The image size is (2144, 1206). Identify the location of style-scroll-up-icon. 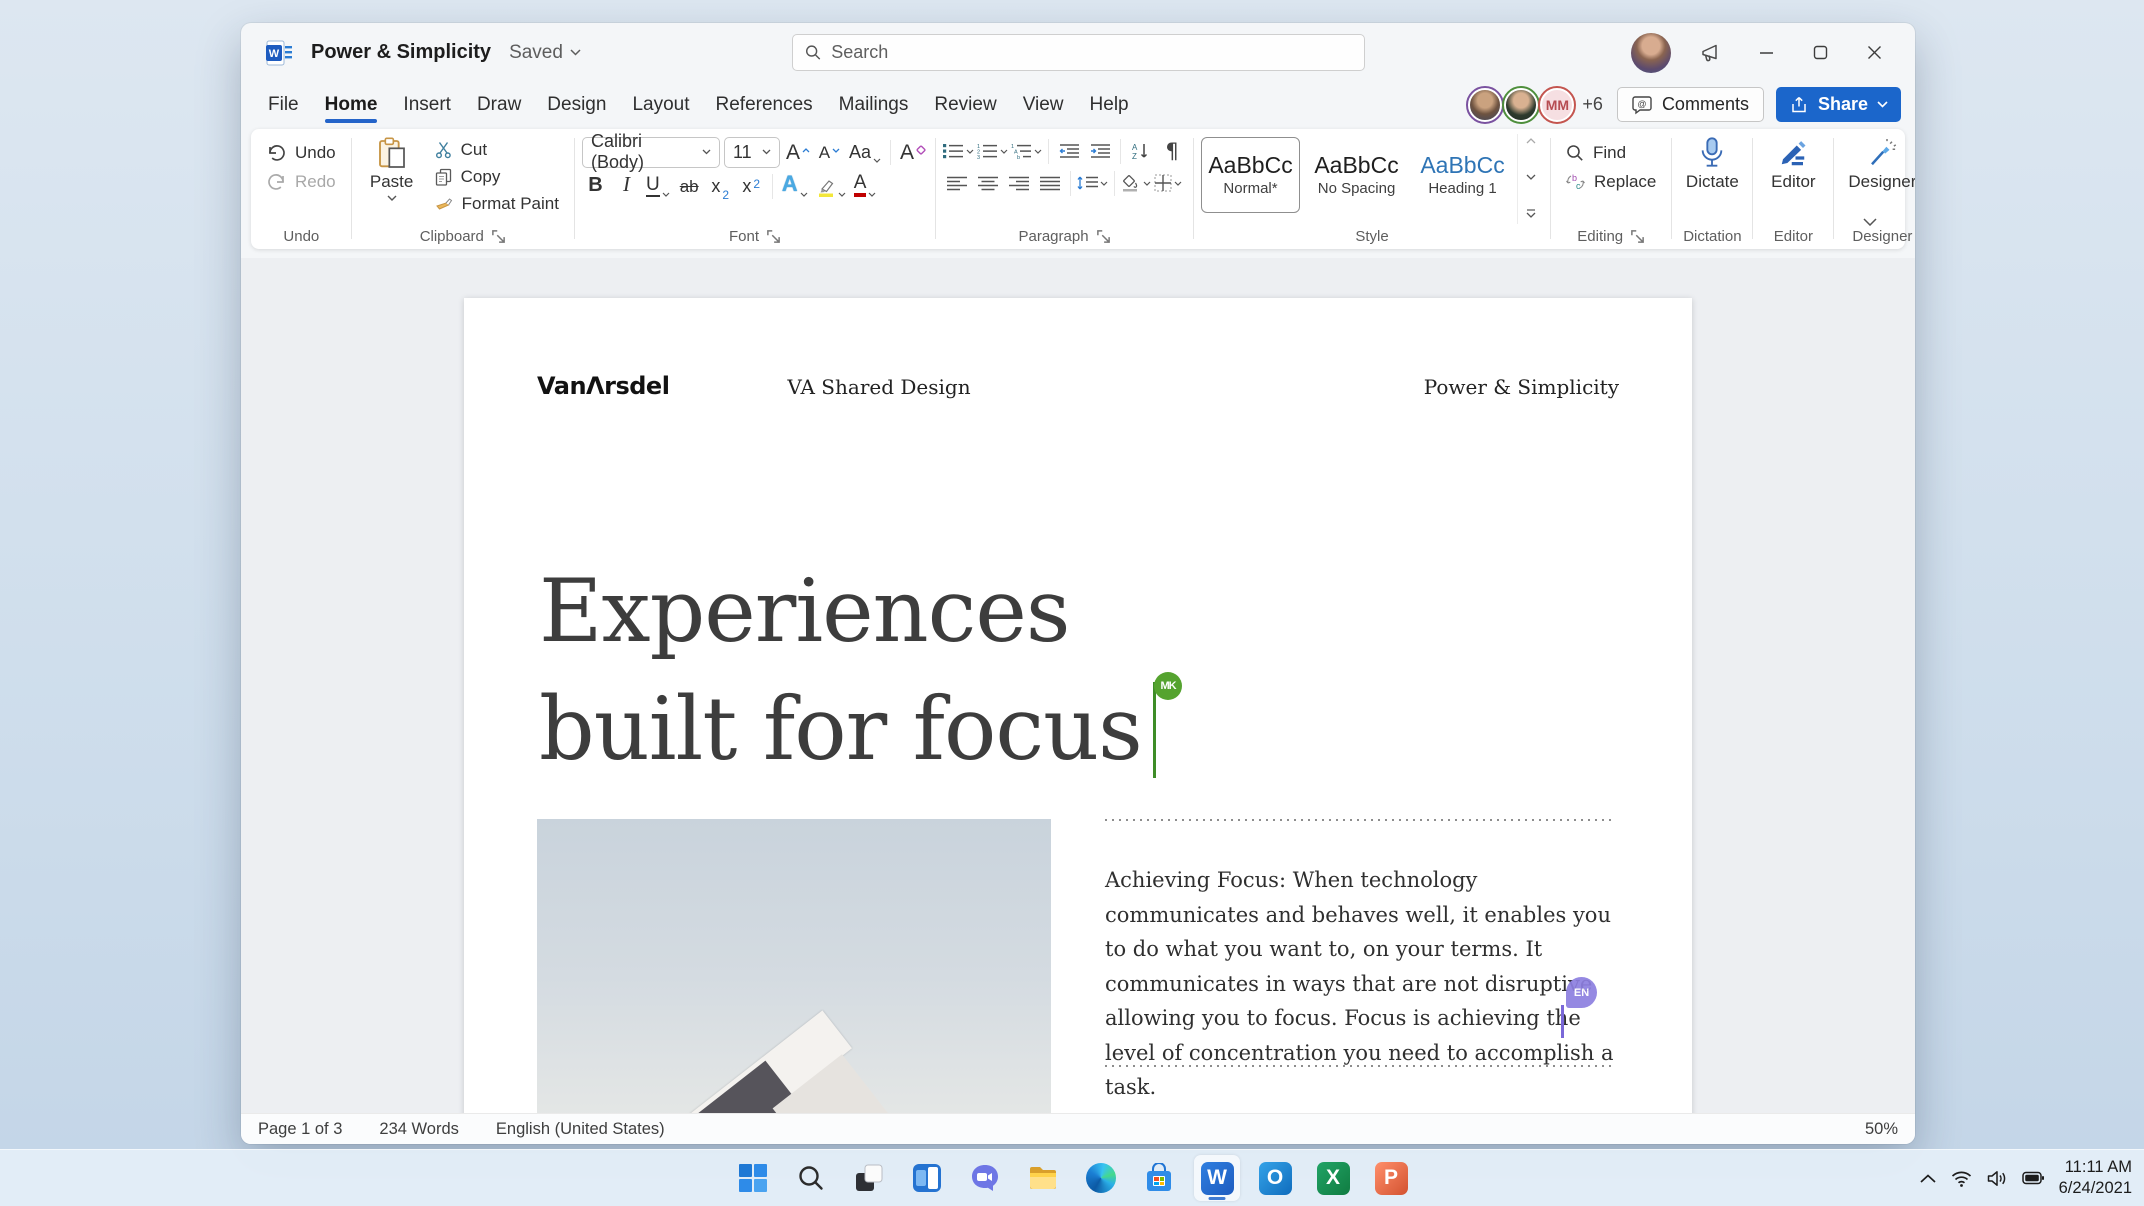
(1531, 141).